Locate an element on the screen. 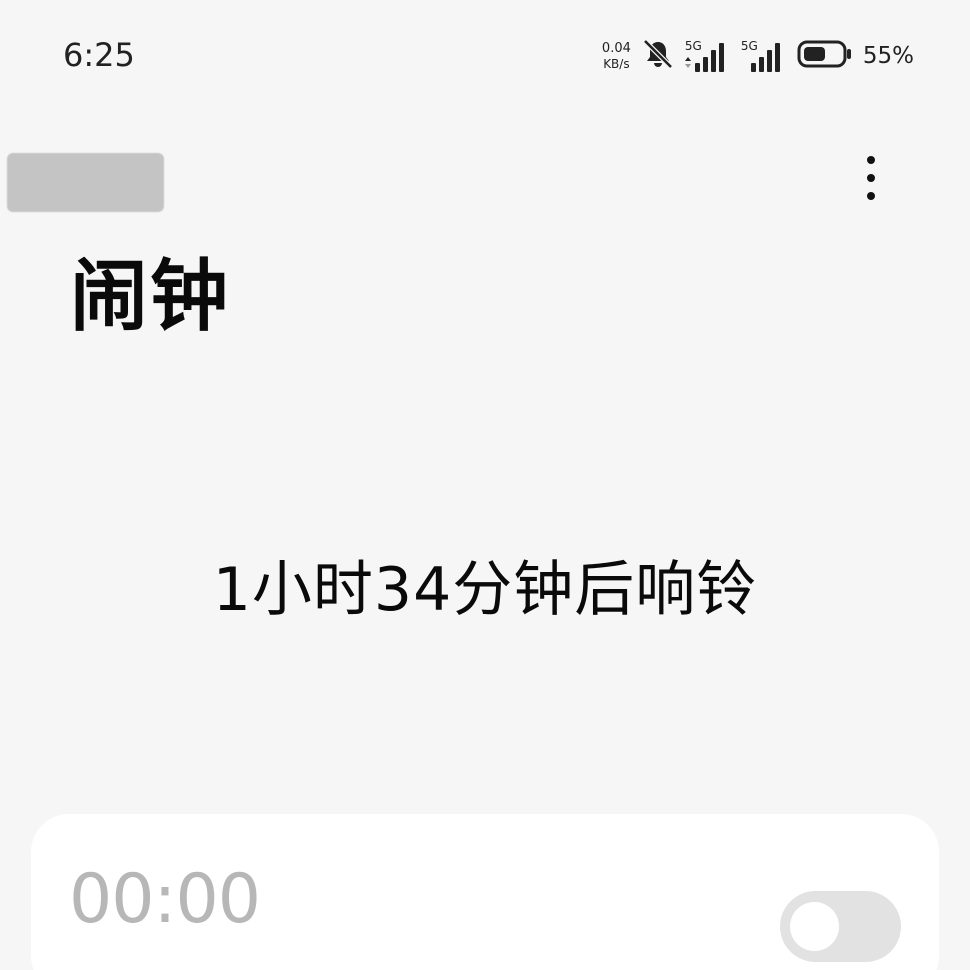 The width and height of the screenshot is (970, 970). battery-percent: 55% is located at coordinates (888, 56).